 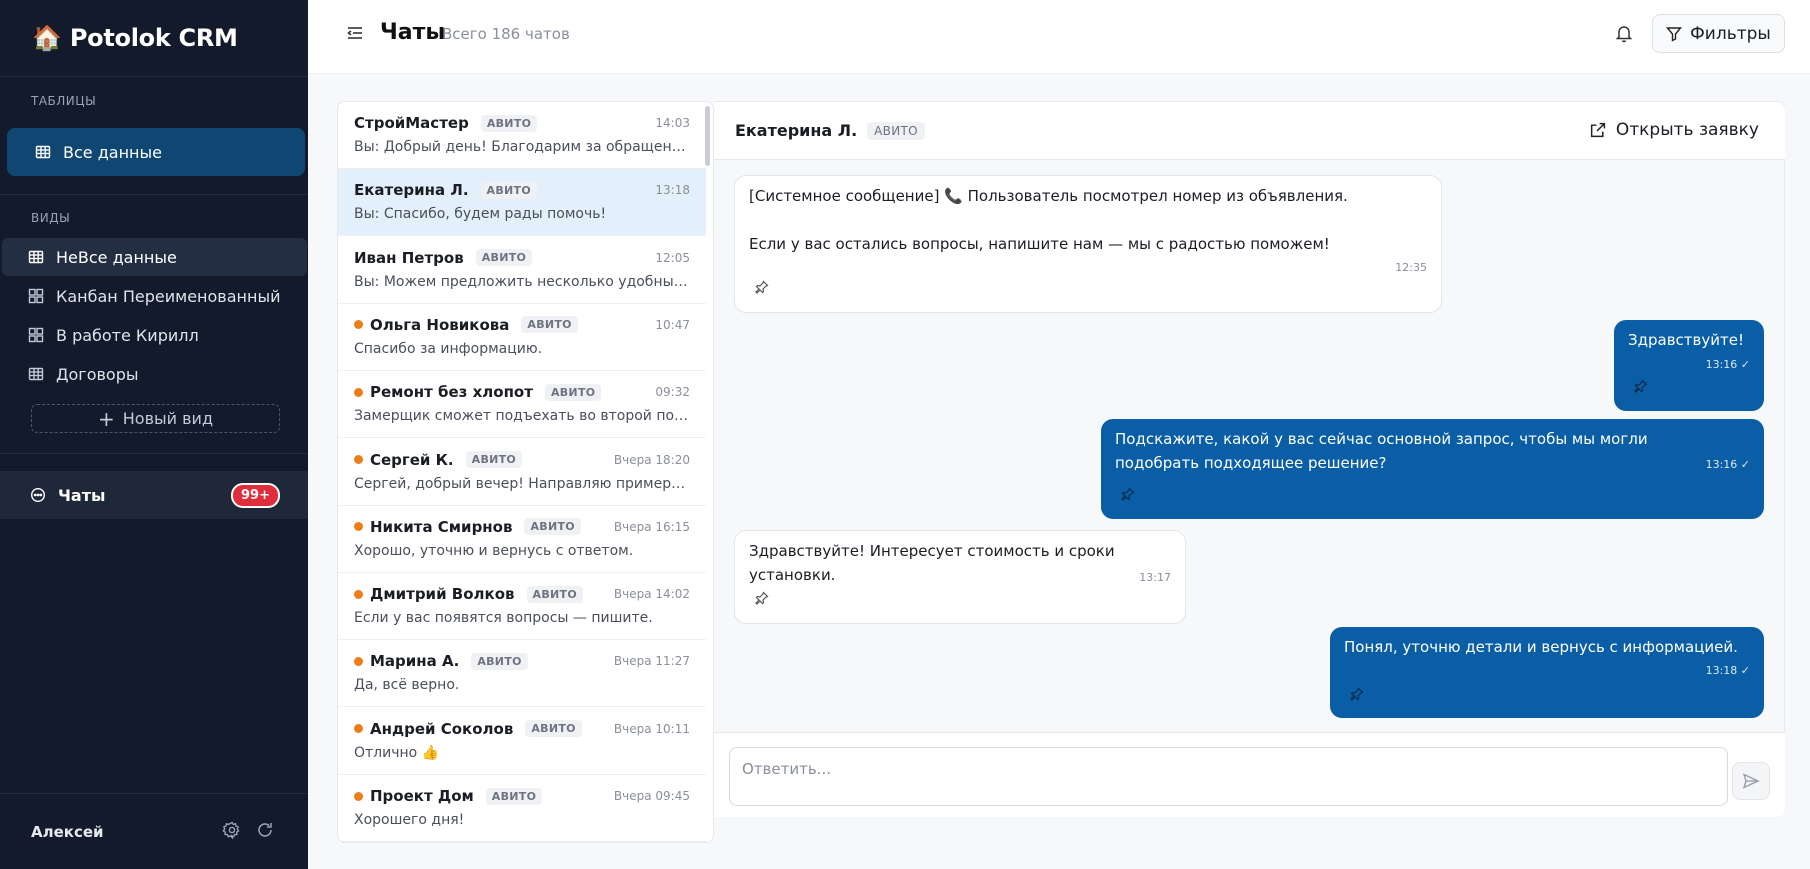 What do you see at coordinates (154, 38) in the screenshot?
I see `brand: 🏠 Potolok CRM` at bounding box center [154, 38].